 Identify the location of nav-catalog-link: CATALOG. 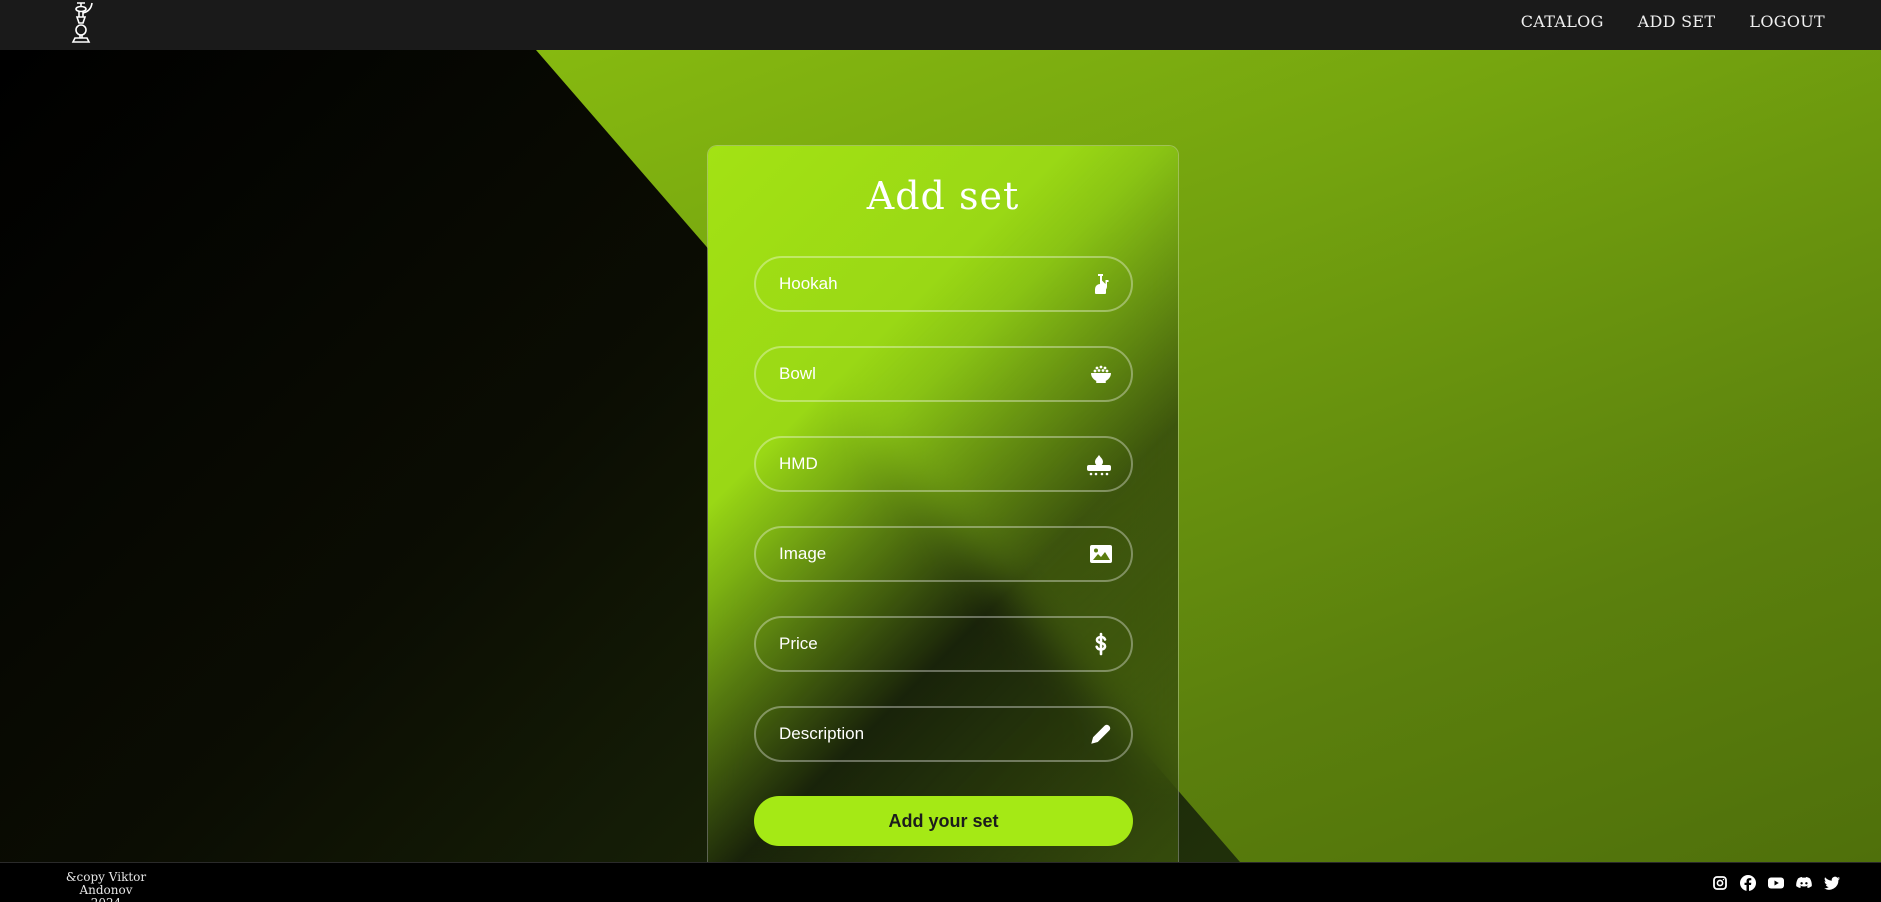
(1562, 21).